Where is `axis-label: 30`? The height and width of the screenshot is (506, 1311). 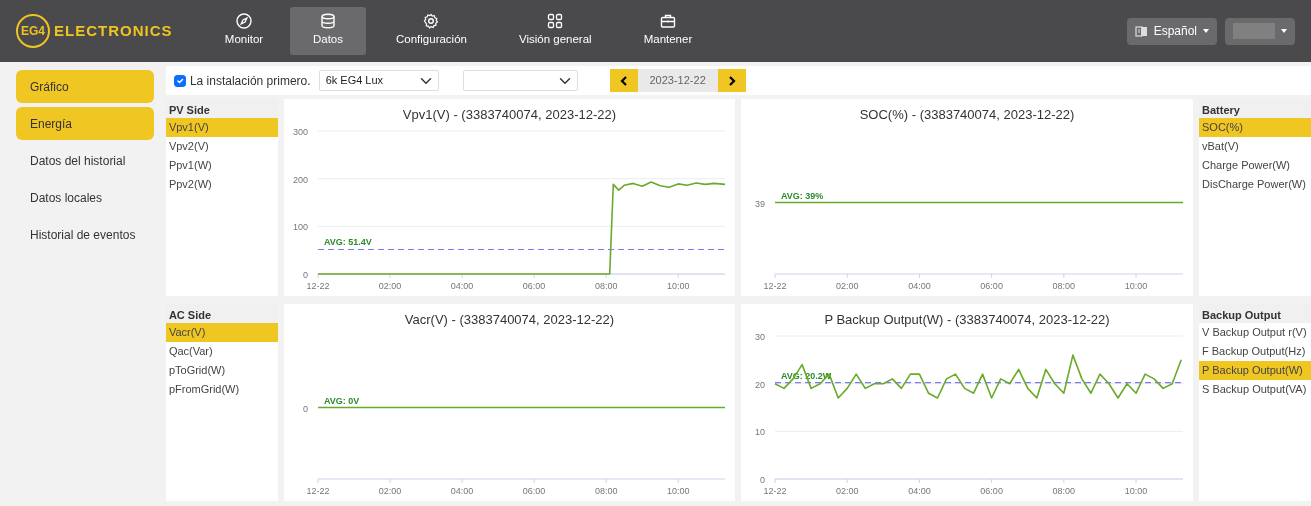
axis-label: 30 is located at coordinates (760, 337).